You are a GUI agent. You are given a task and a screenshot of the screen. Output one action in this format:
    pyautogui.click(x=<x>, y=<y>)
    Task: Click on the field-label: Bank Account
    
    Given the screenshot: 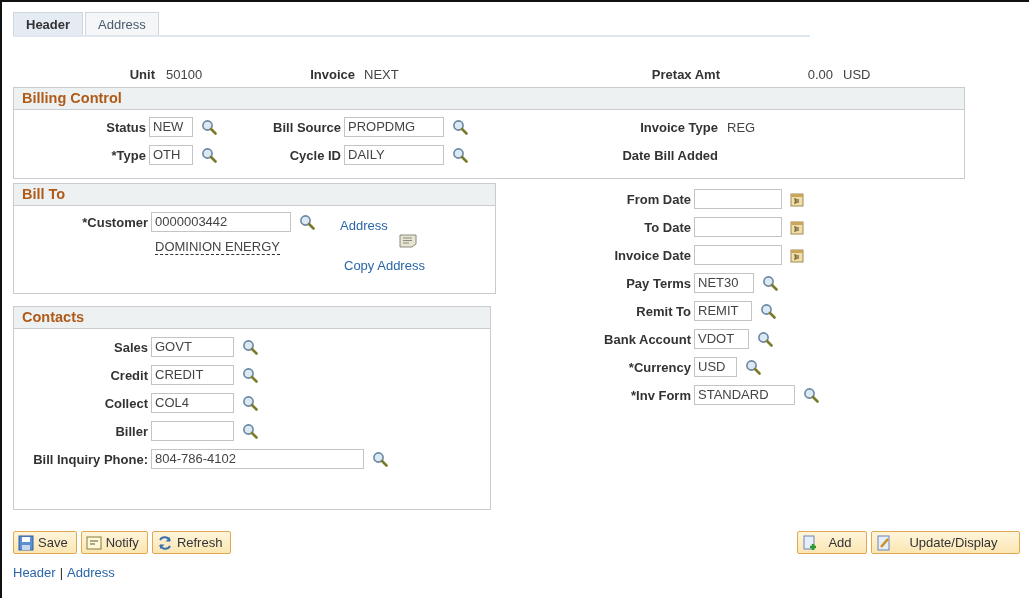 What is the action you would take?
    pyautogui.click(x=647, y=339)
    